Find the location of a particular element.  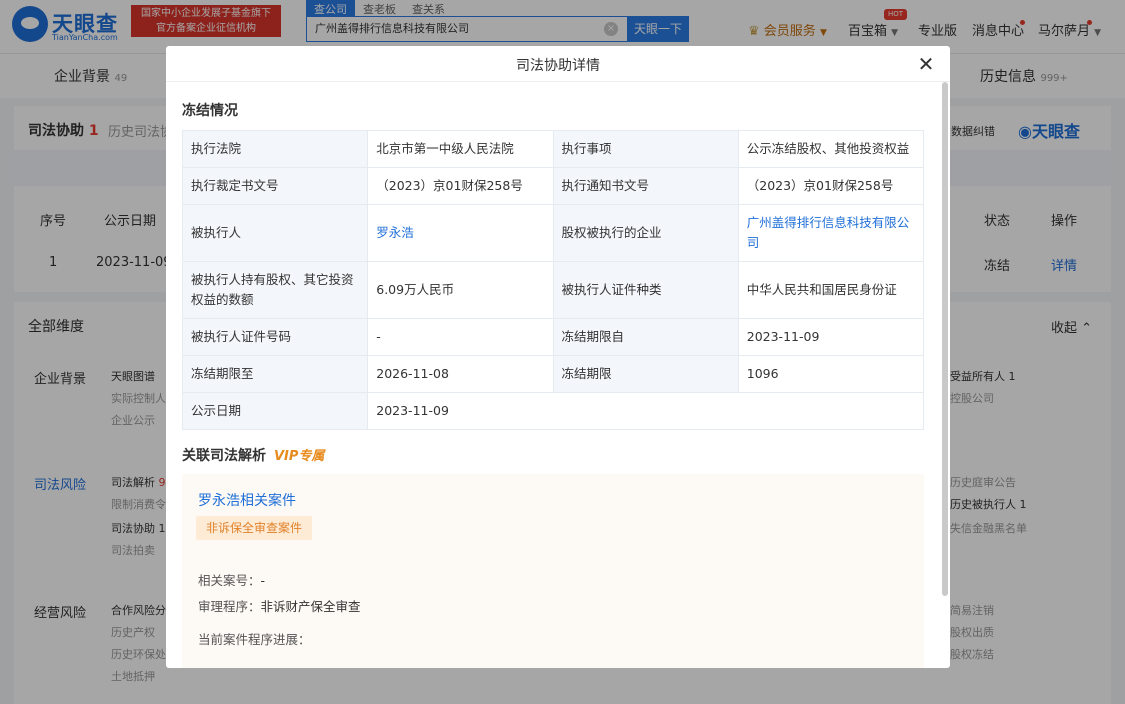

table-row: 执行法院 北京市第一中级人民法院 执行事项 公示冻结股权、其他投资权益 is located at coordinates (553, 149).